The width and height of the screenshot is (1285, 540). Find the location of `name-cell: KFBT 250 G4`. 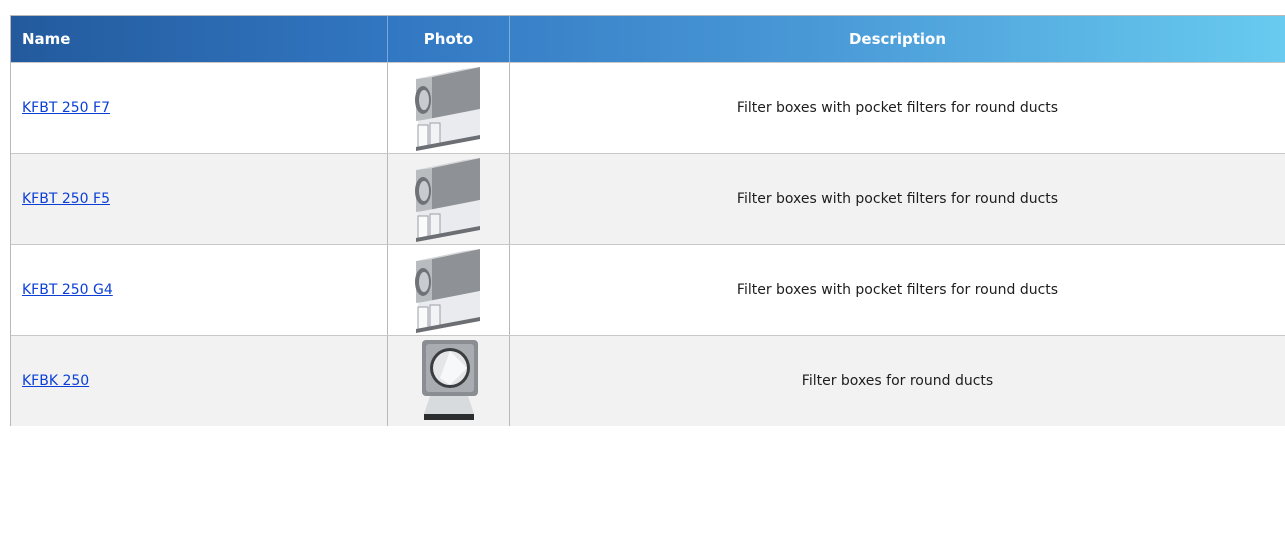

name-cell: KFBT 250 G4 is located at coordinates (199, 290).